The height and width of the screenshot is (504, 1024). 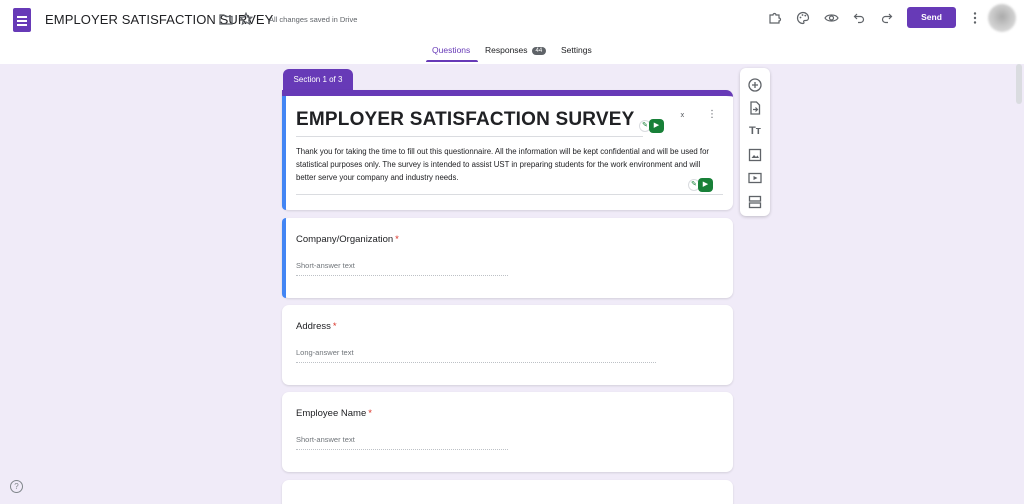 I want to click on addon-icon, so click(x=775, y=18).